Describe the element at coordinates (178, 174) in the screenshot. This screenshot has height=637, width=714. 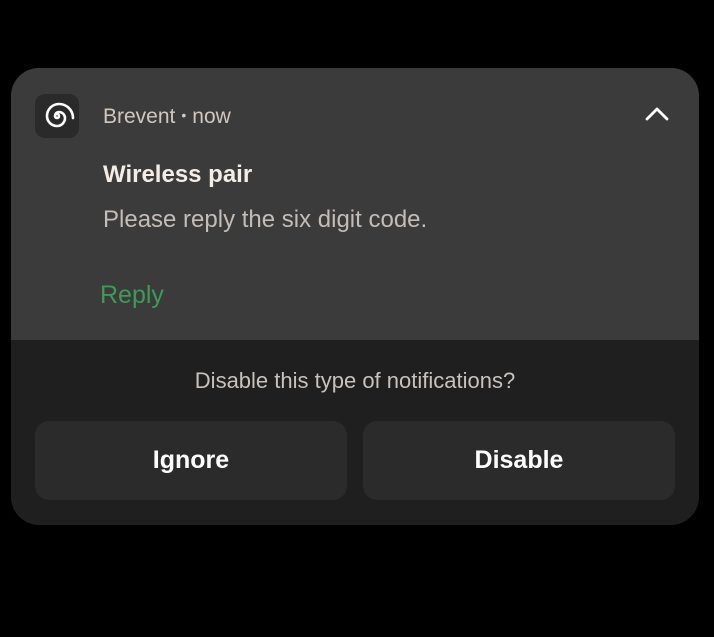
I see `notification-title: Wireless pair` at that location.